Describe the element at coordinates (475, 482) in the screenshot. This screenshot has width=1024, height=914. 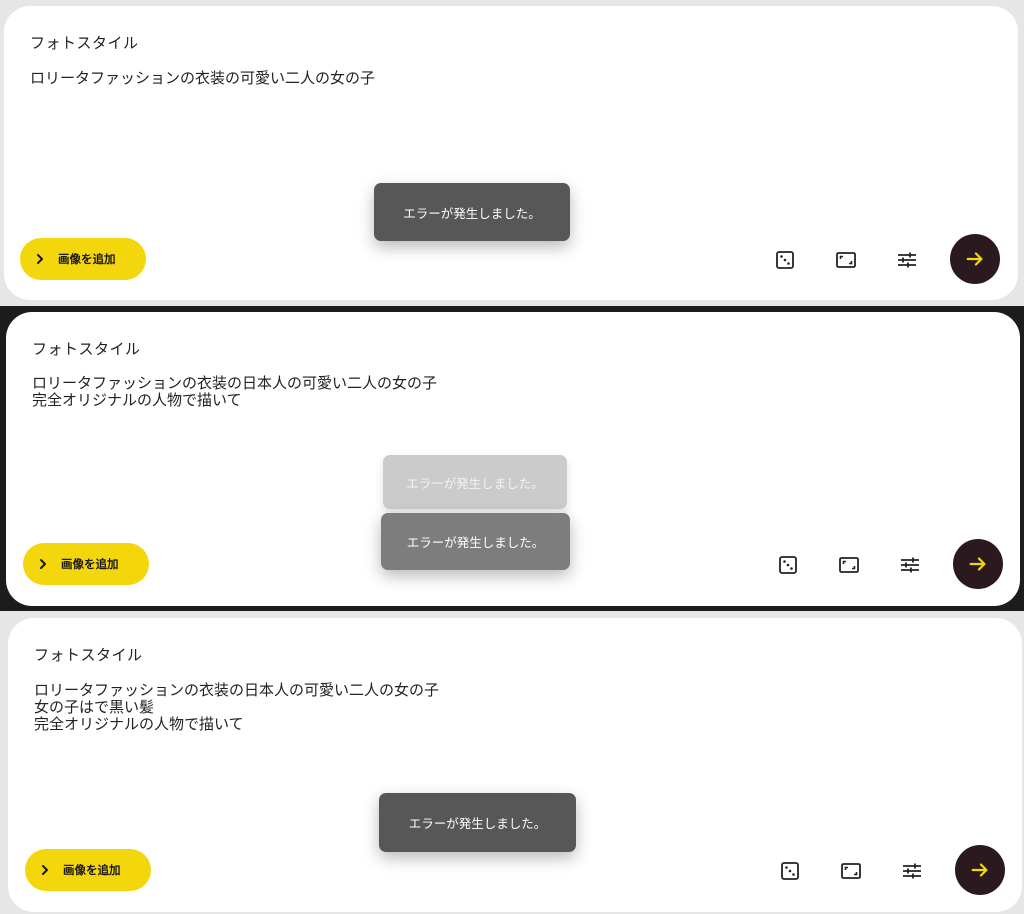
I see `error-toast-fading: エラーが発生しました。` at that location.